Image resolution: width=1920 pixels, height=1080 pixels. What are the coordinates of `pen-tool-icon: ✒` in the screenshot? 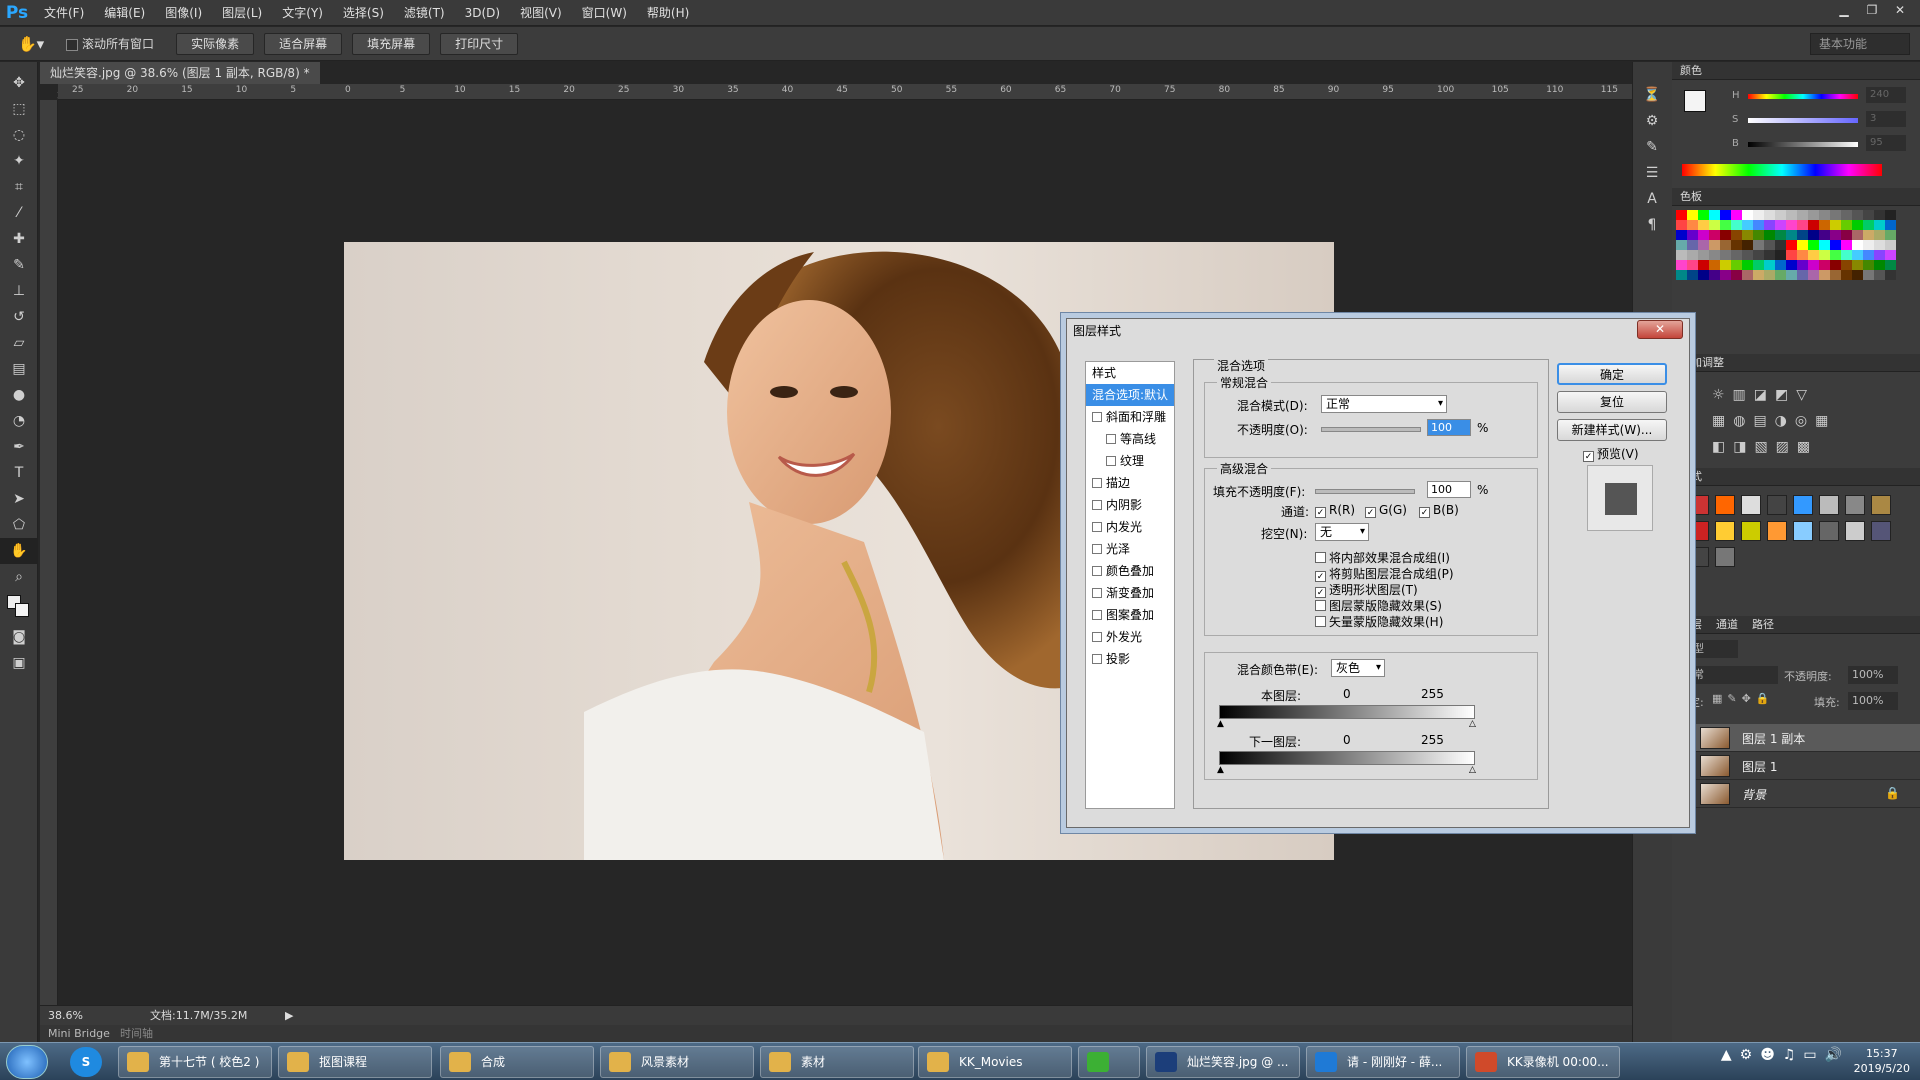 It's located at (19, 447).